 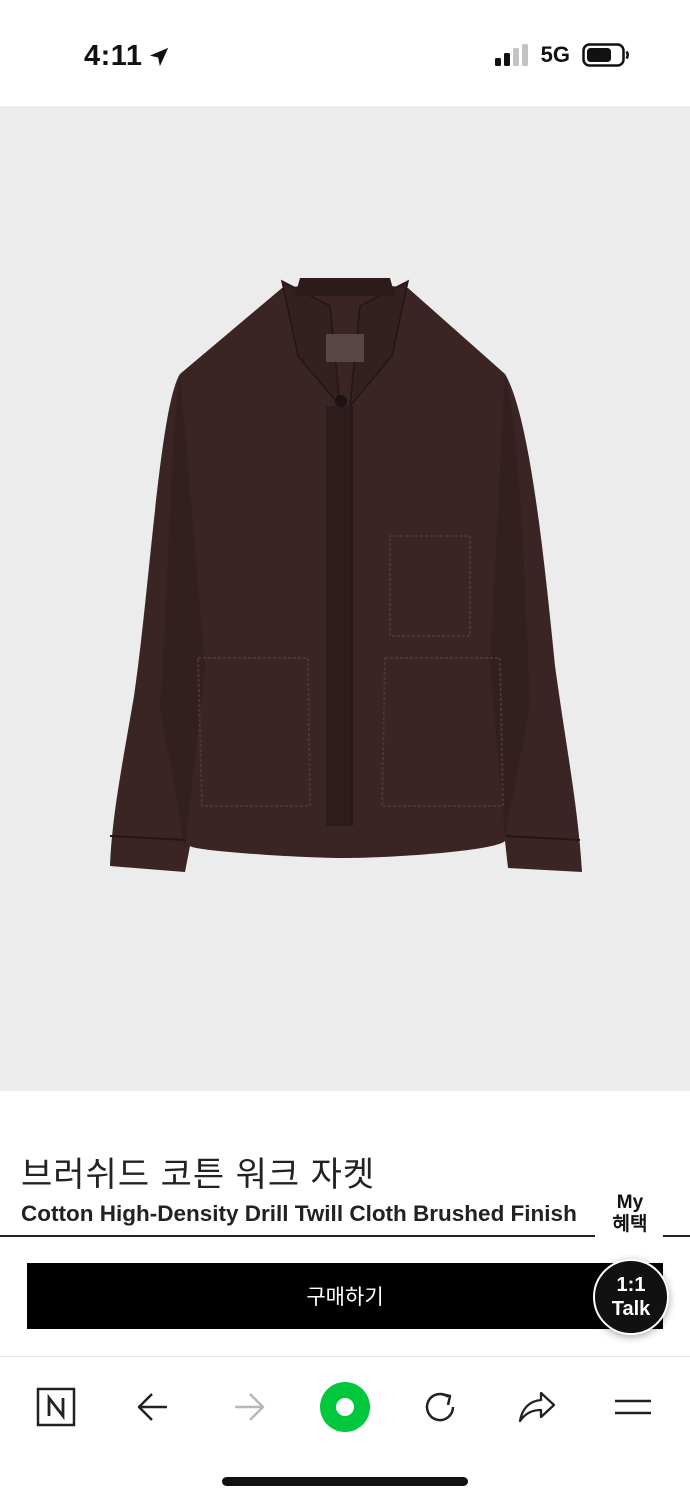 What do you see at coordinates (631, 1297) in the screenshot?
I see `talk-button: 1:1 Talk` at bounding box center [631, 1297].